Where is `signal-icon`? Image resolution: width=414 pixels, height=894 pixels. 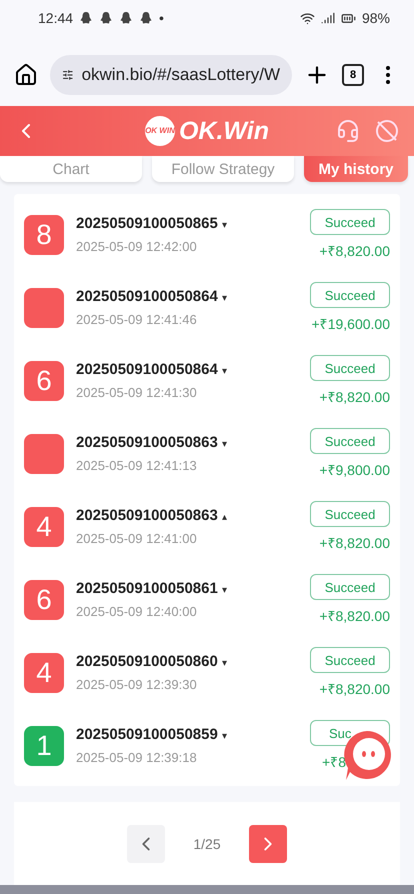 signal-icon is located at coordinates (327, 18).